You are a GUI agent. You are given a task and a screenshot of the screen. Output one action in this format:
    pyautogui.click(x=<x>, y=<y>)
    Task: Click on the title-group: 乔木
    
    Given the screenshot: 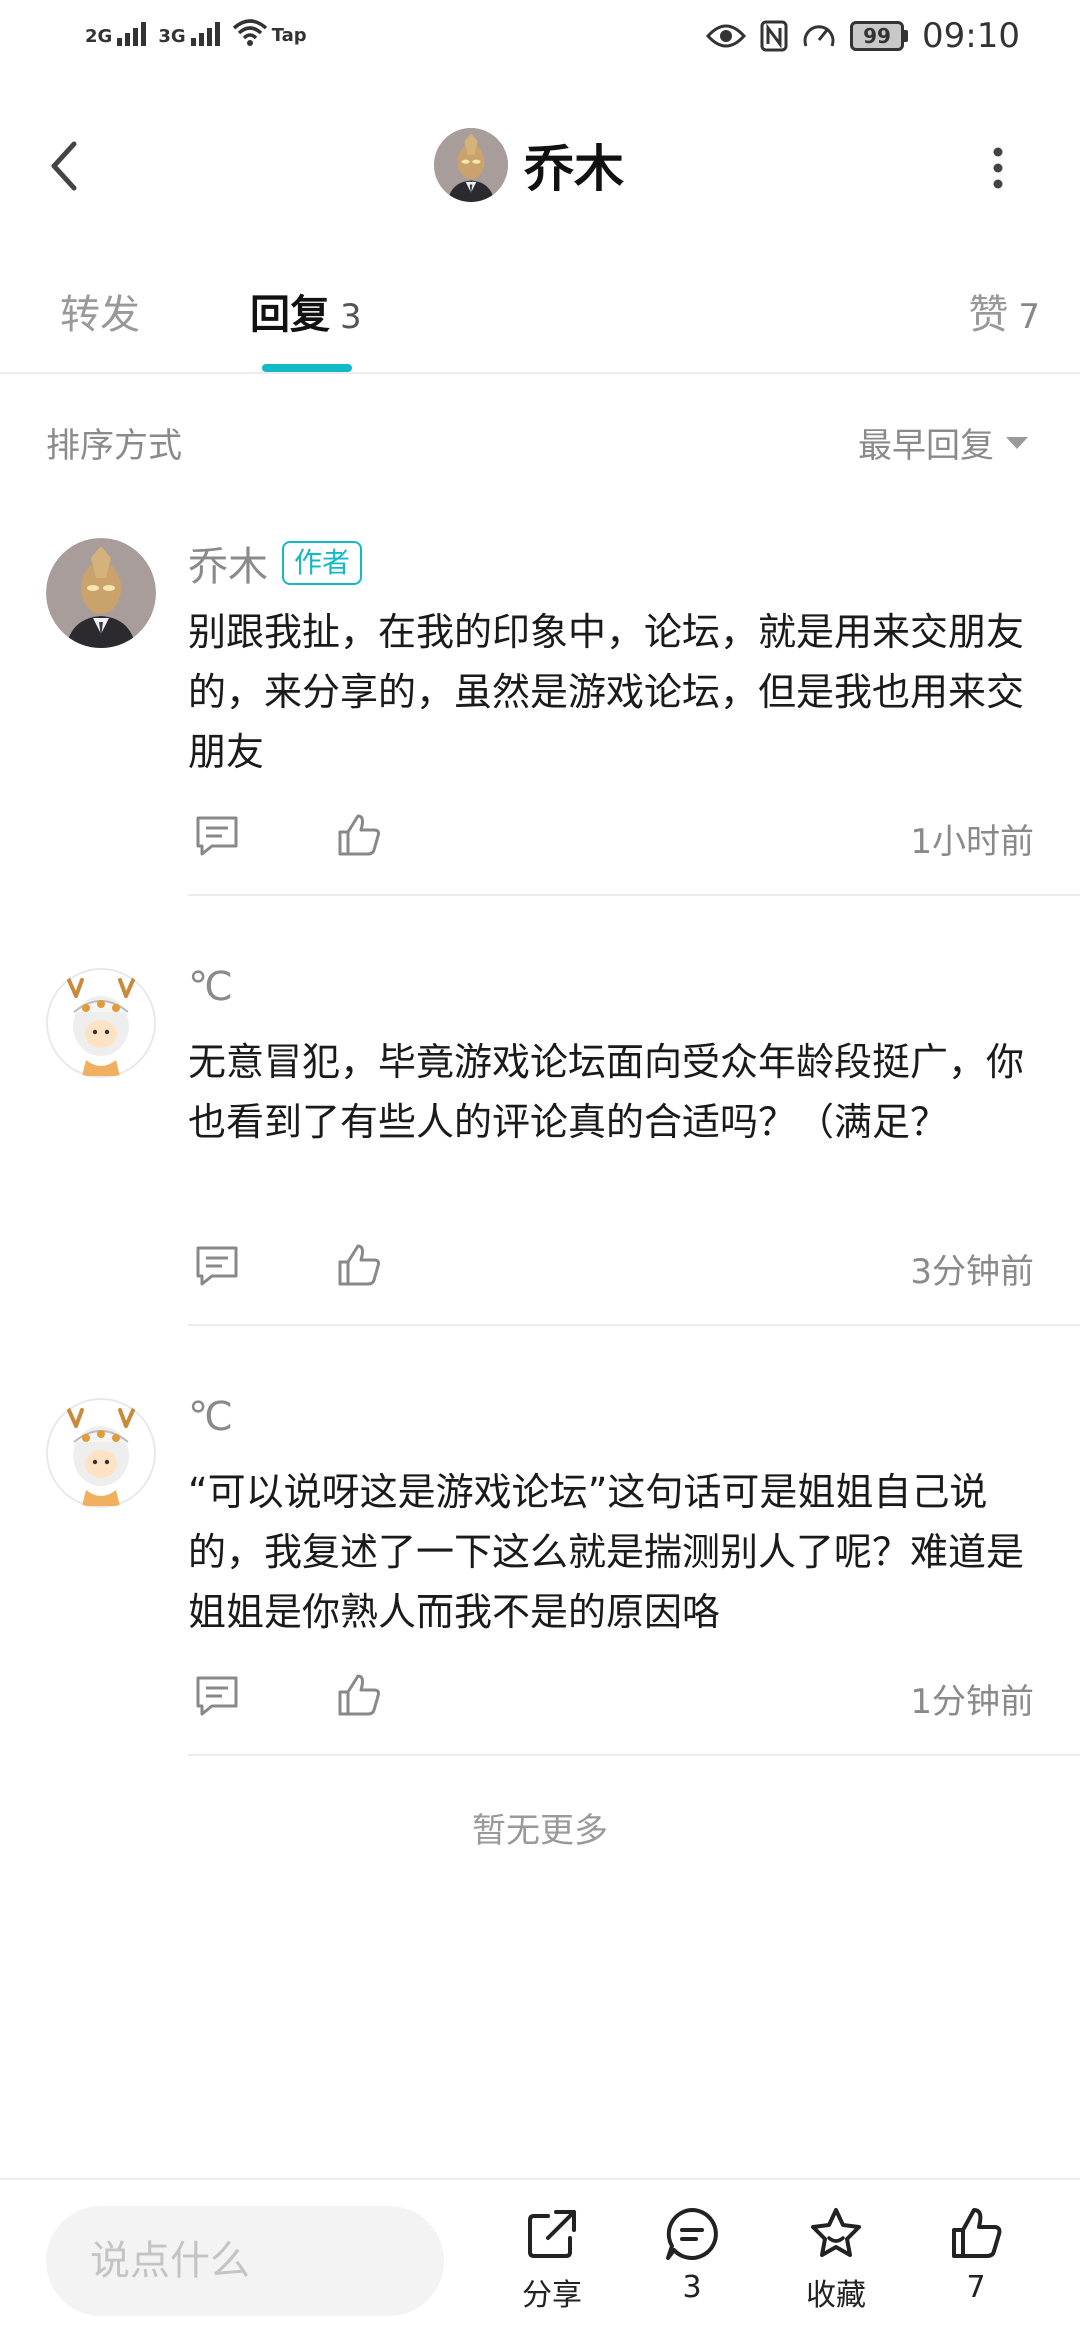 What is the action you would take?
    pyautogui.click(x=529, y=165)
    